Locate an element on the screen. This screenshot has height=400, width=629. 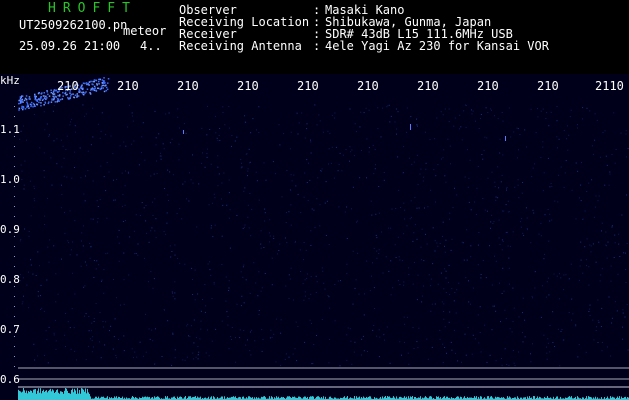
y-tick-label: 0.6 is located at coordinates (10, 379).